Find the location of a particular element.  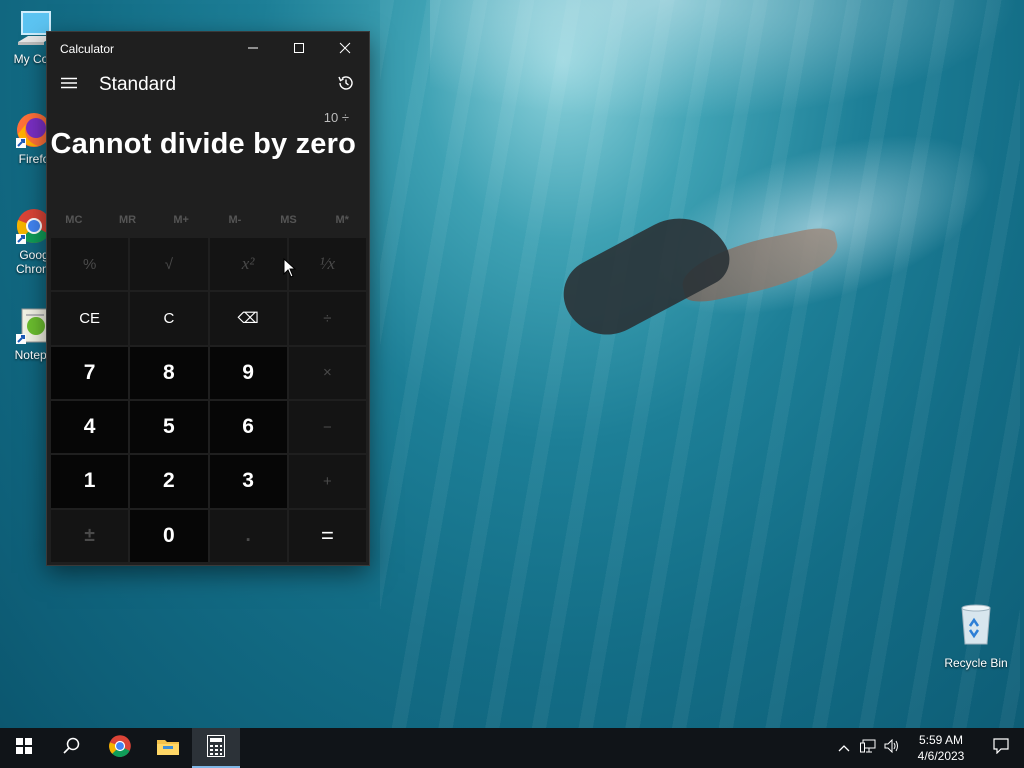

speaker-icon is located at coordinates (892, 748).